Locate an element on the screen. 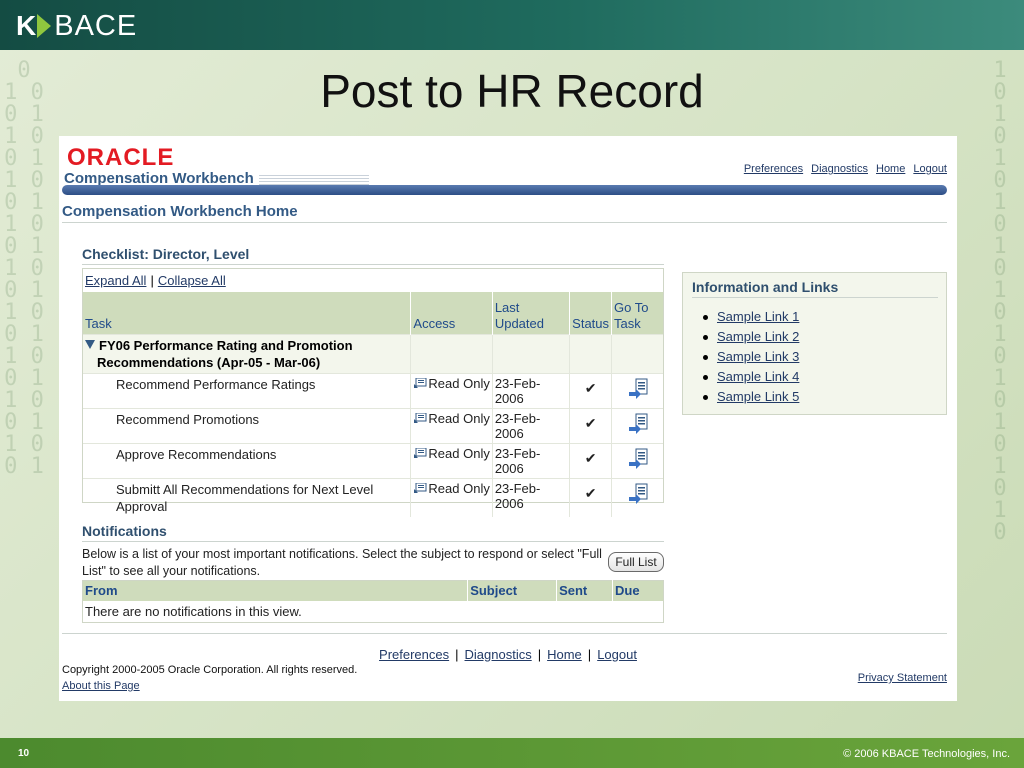 The image size is (1024, 768). global-link-logout: Logout is located at coordinates (930, 169).